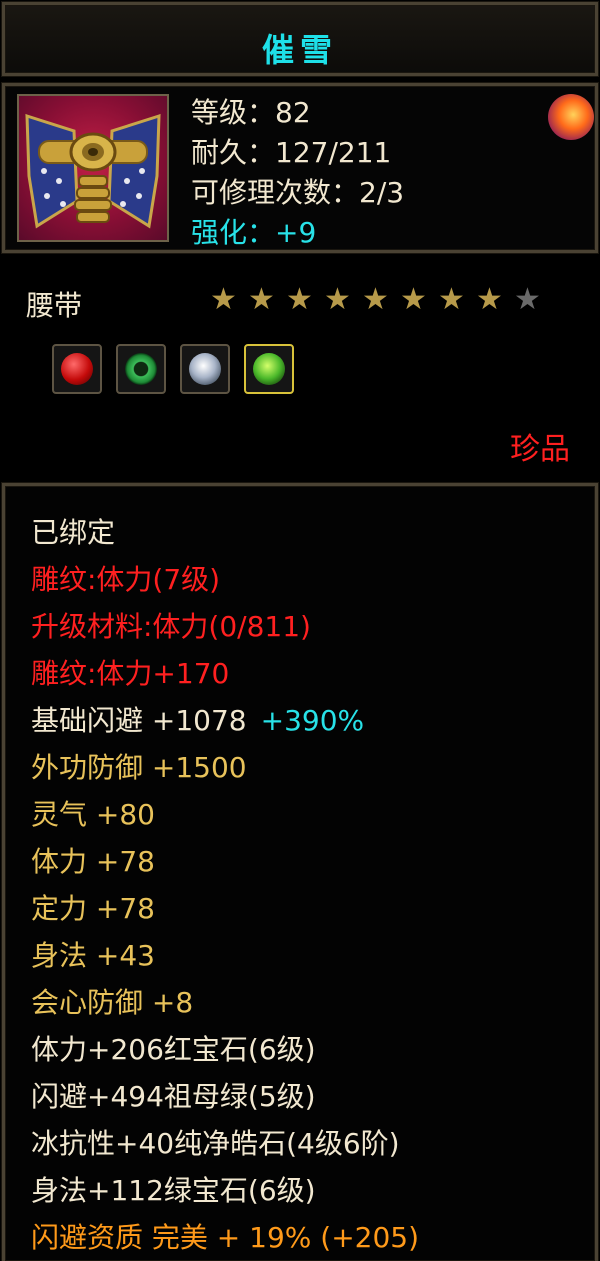 The height and width of the screenshot is (1261, 600). Describe the element at coordinates (571, 117) in the screenshot. I see `flame-orb-icon` at that location.